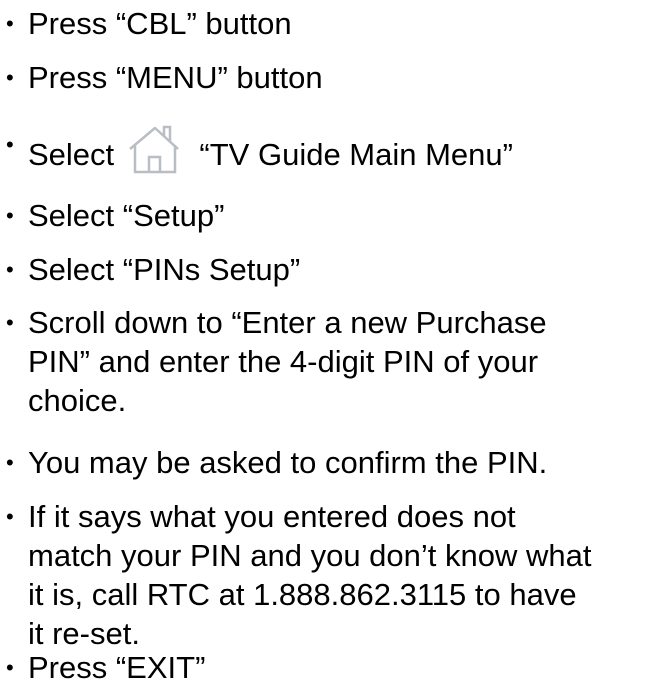 This screenshot has height=687, width=666. What do you see at coordinates (283, 361) in the screenshot?
I see `step-text-line: PIN” and enter the 4-digit PIN of your` at bounding box center [283, 361].